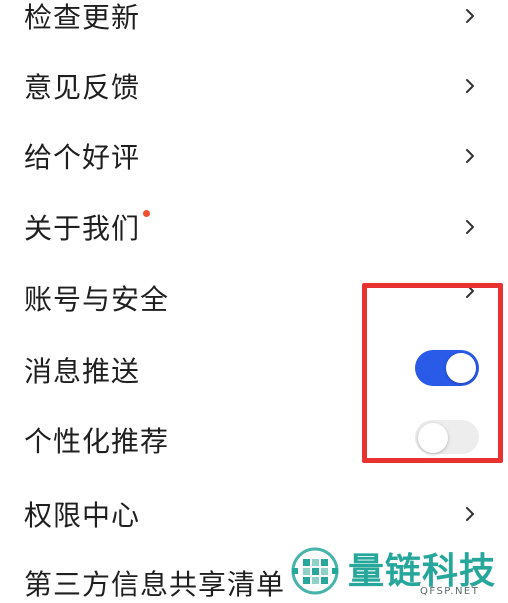  I want to click on watermark: 量链科技 QFSP.NET, so click(396, 570).